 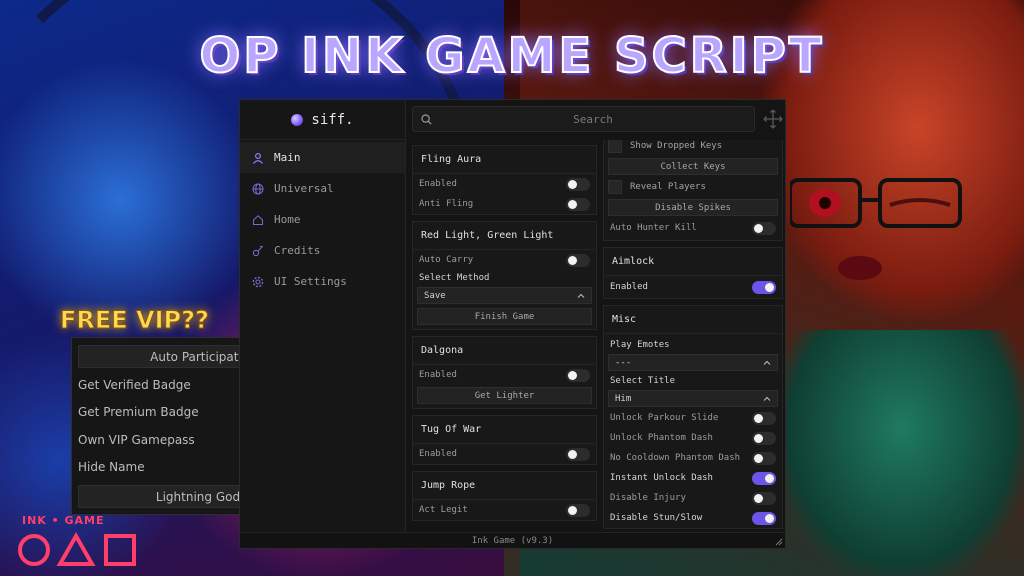 I want to click on section-jump-rope: Jump Rope Act Legit, so click(x=504, y=496).